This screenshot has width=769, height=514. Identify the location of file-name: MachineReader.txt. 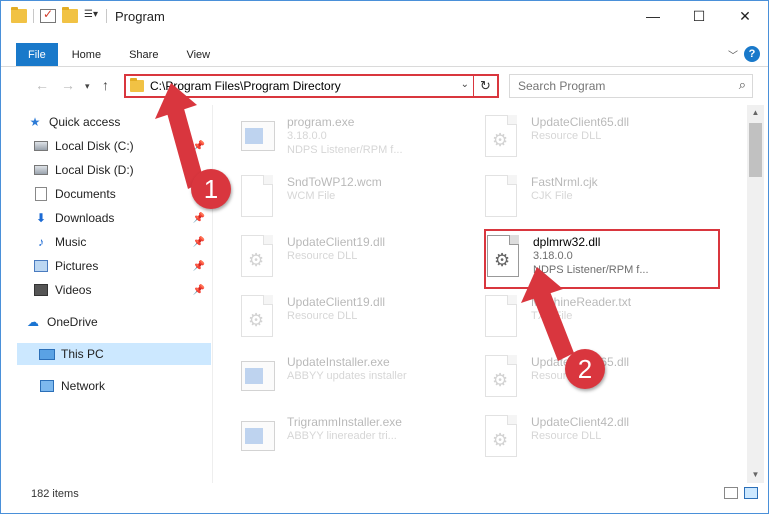
(581, 302).